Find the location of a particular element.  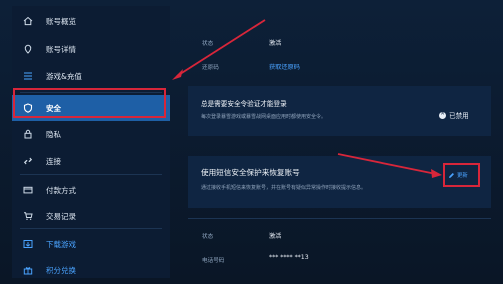

recovery-code-label: 还原码 is located at coordinates (210, 68).